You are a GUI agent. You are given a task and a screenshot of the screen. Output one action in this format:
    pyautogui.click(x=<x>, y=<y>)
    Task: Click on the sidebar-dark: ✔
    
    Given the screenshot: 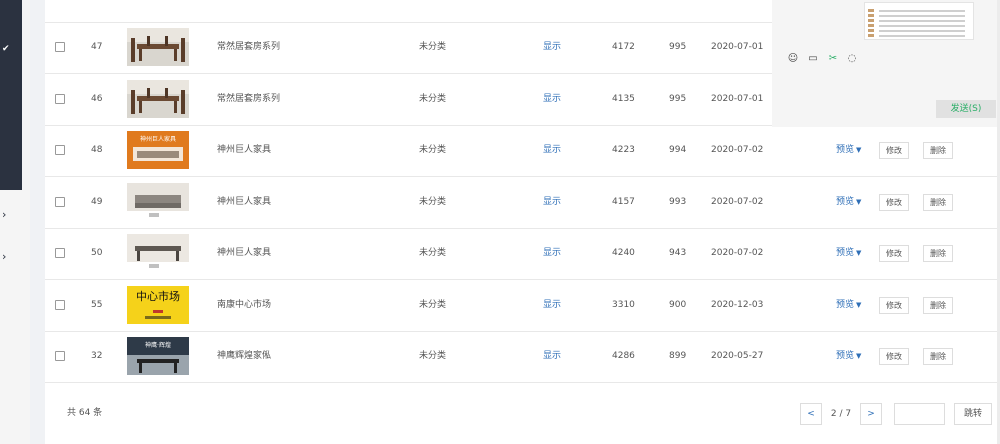 What is the action you would take?
    pyautogui.click(x=11, y=95)
    